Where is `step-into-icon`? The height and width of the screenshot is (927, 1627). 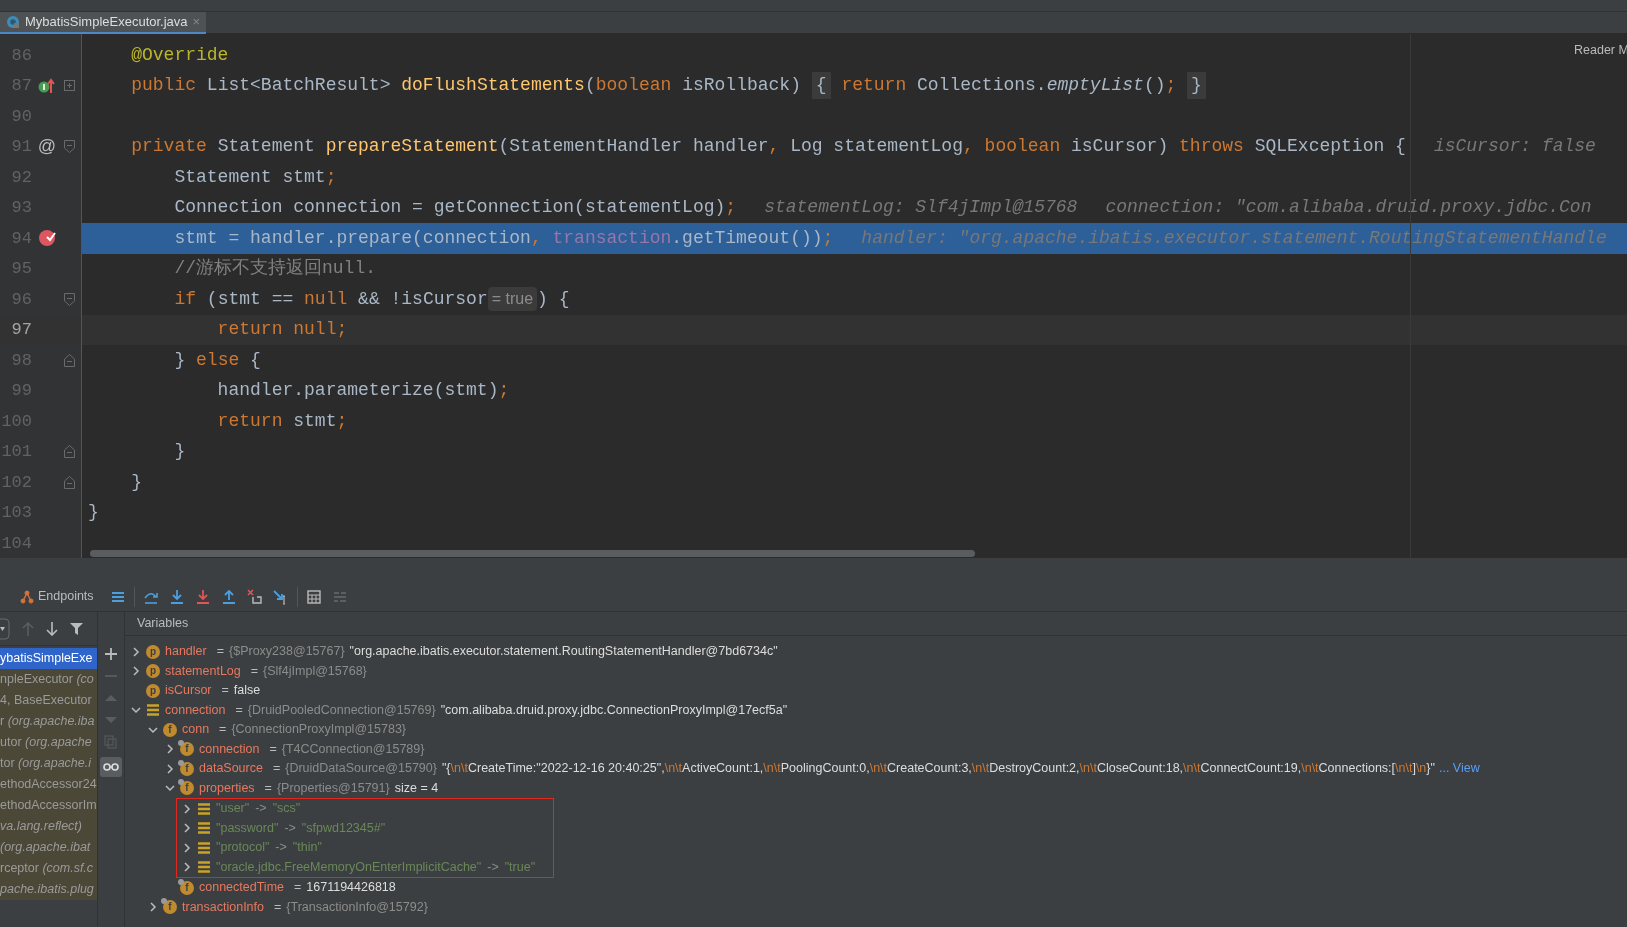
step-into-icon is located at coordinates (176, 596).